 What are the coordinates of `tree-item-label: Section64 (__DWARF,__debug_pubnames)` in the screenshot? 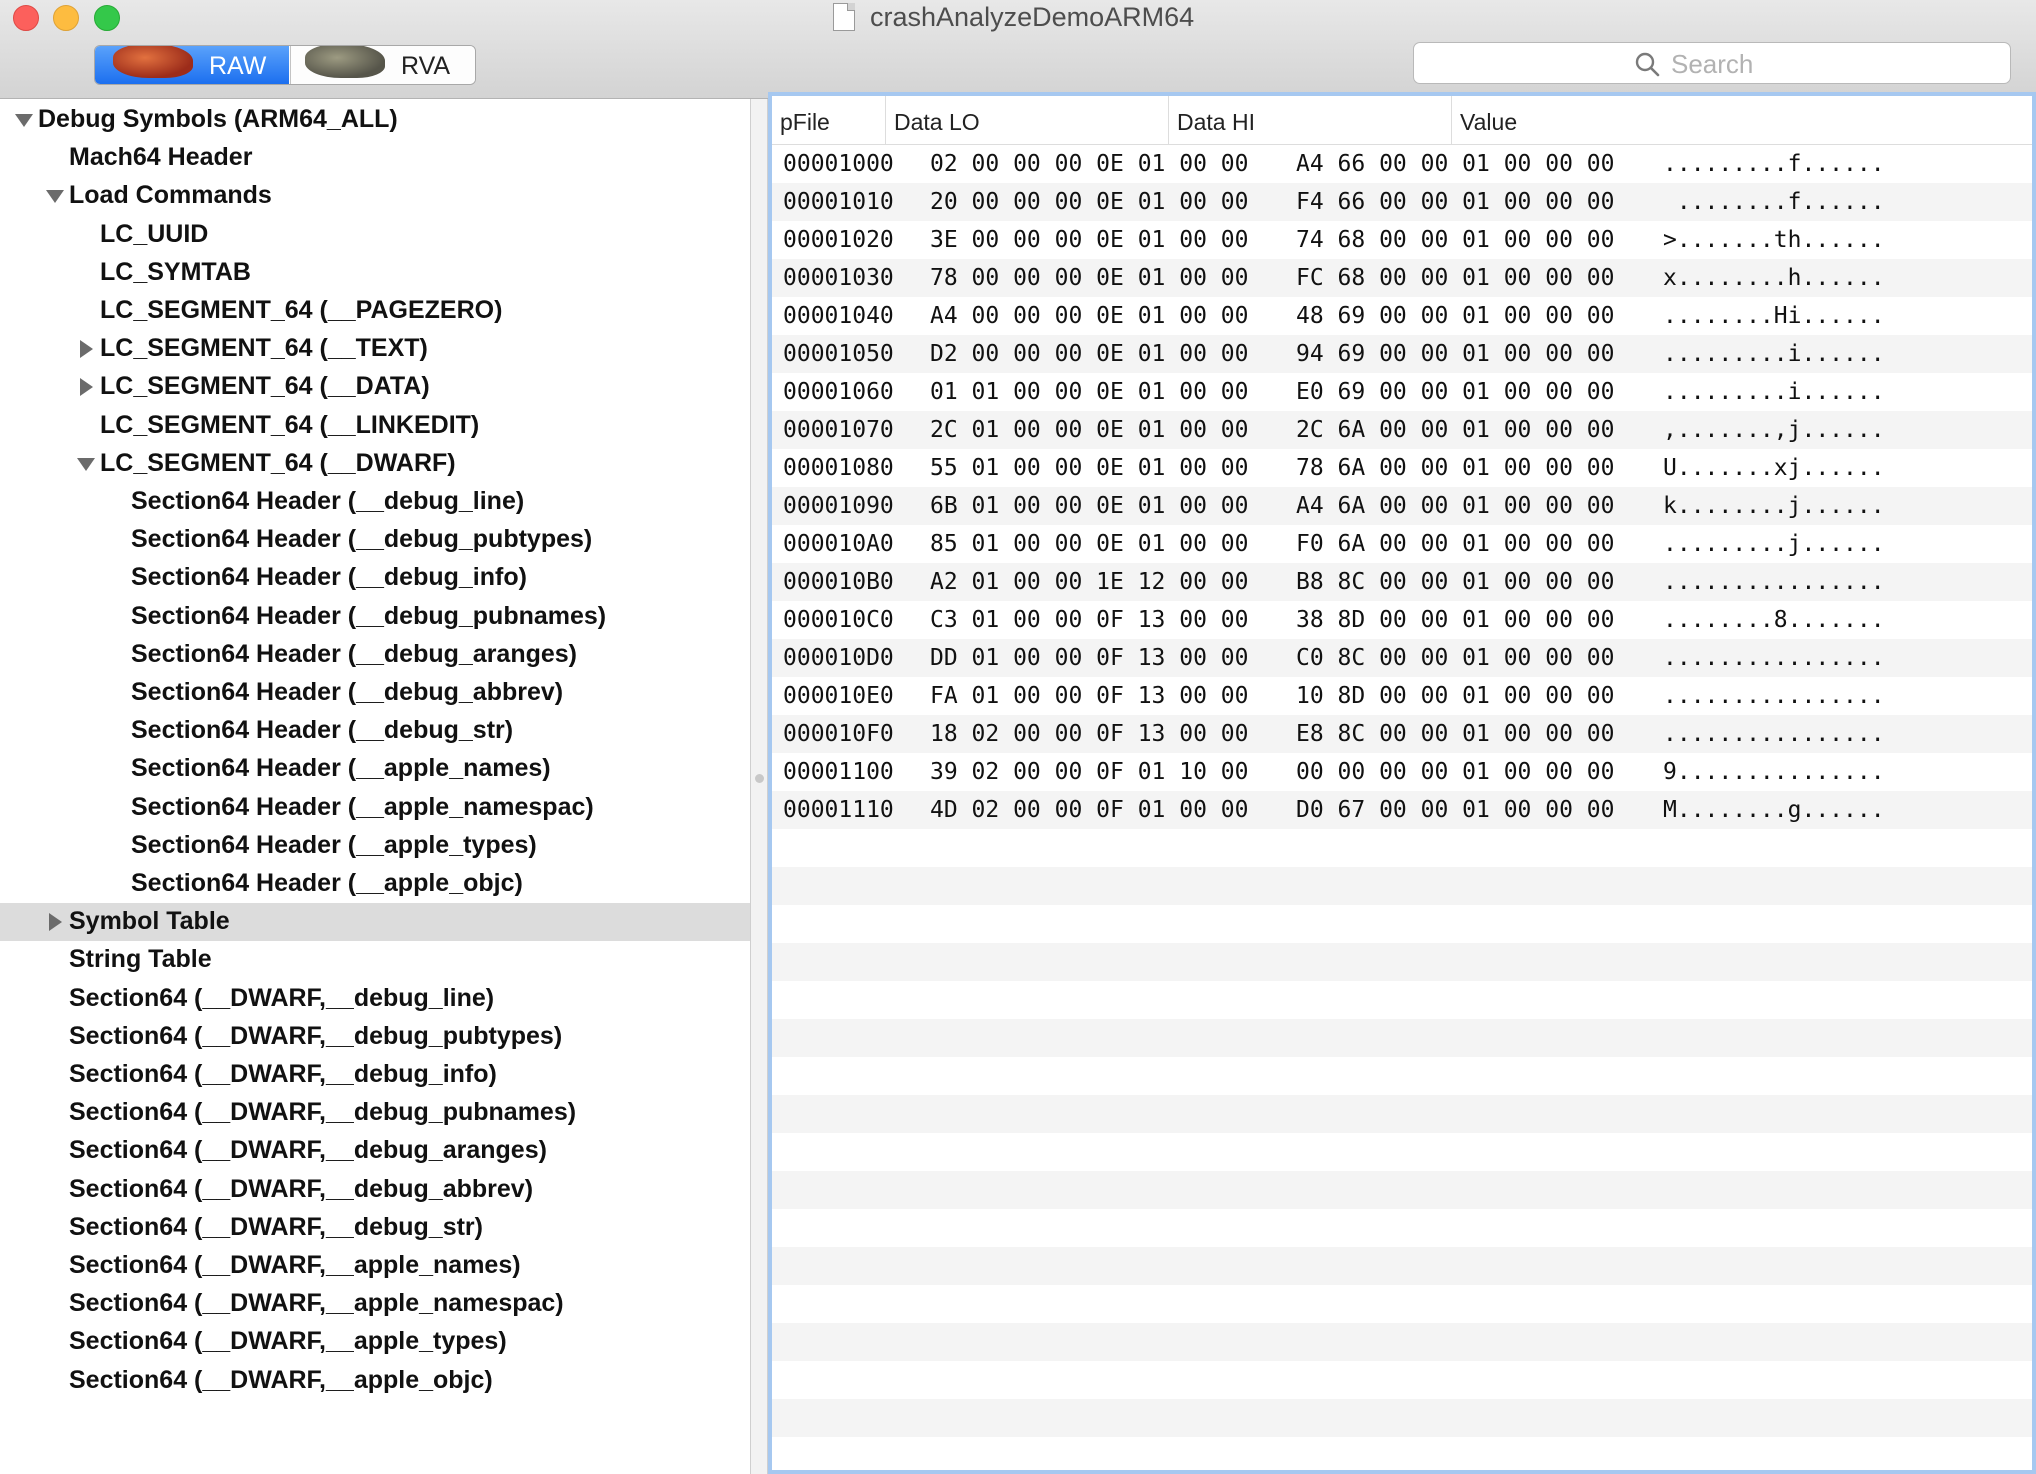 It's located at (323, 1112).